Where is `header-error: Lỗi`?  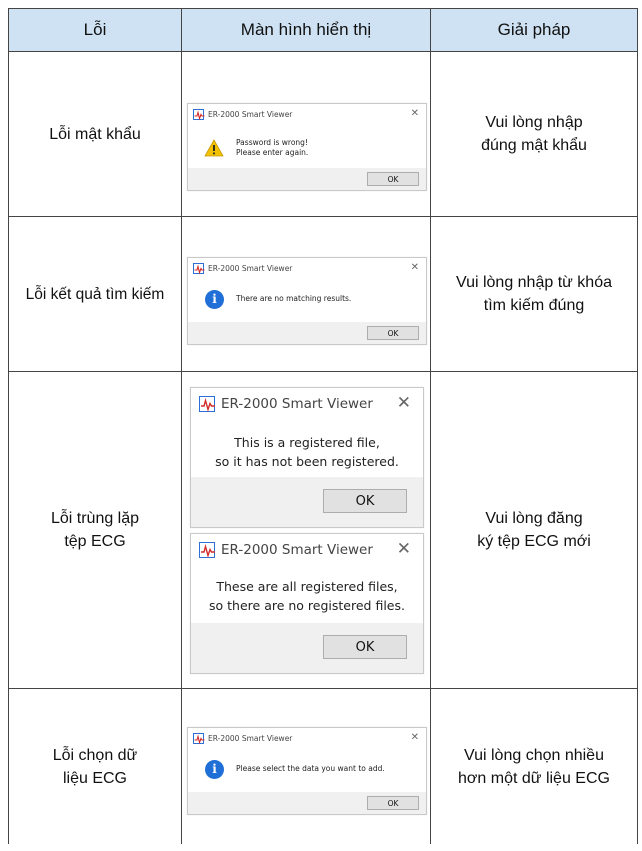
header-error: Lỗi is located at coordinates (95, 29).